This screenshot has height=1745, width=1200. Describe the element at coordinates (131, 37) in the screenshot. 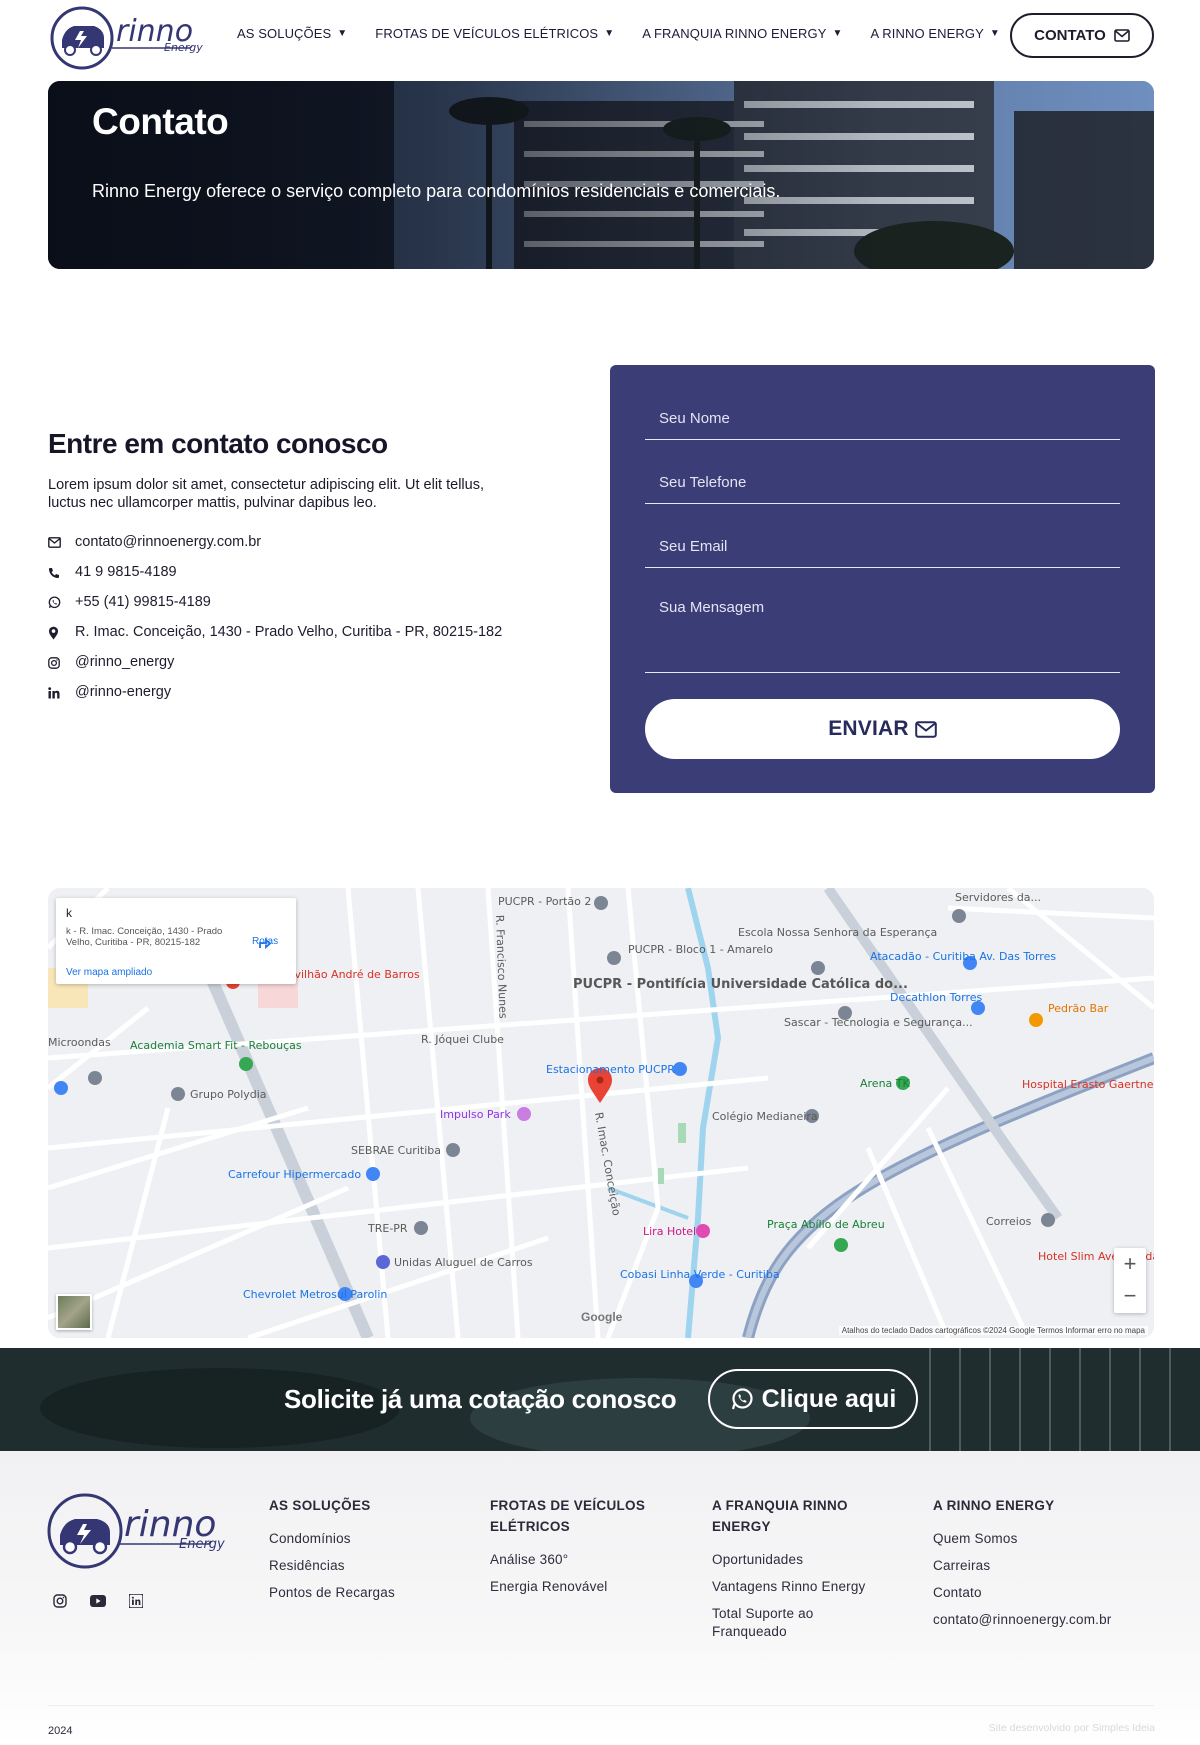

I see `rinno-logo: rinno Energy` at that location.